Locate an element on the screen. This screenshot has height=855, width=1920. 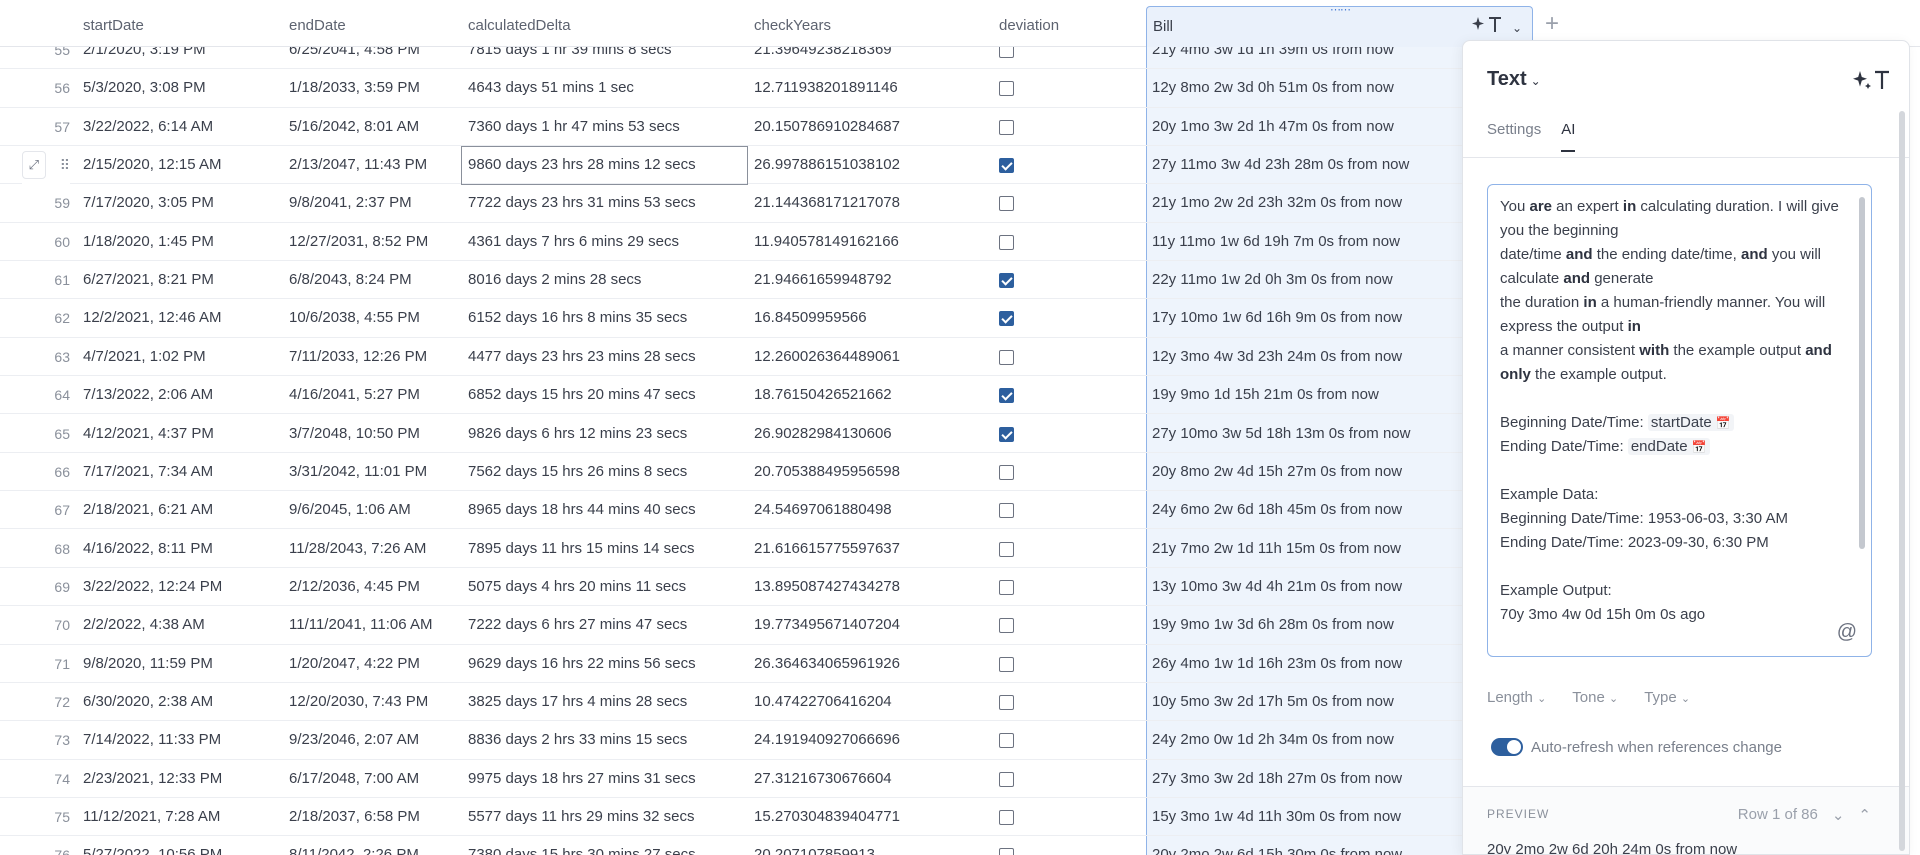
cell-bill: 13y 10mo 3w 4d 4h 21m 0s from now is located at coordinates (1277, 587).